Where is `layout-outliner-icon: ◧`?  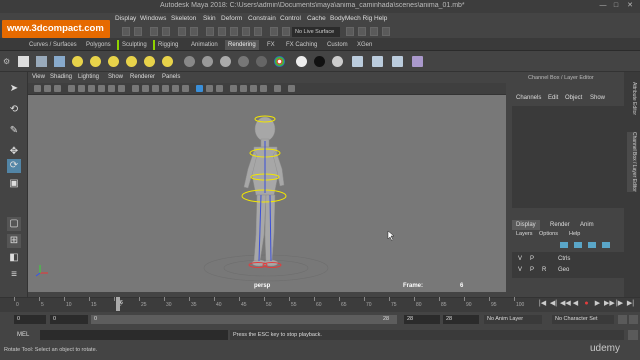 layout-outliner-icon: ◧ is located at coordinates (14, 258).